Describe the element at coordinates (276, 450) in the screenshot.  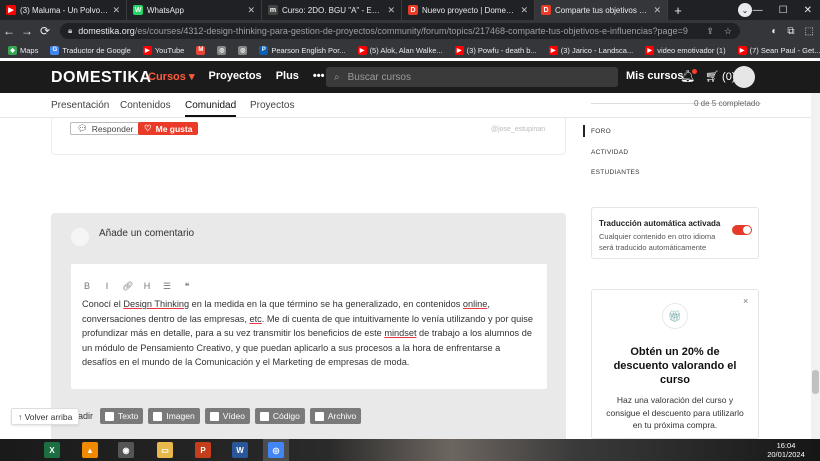
I see `chrome-icon: ◎` at that location.